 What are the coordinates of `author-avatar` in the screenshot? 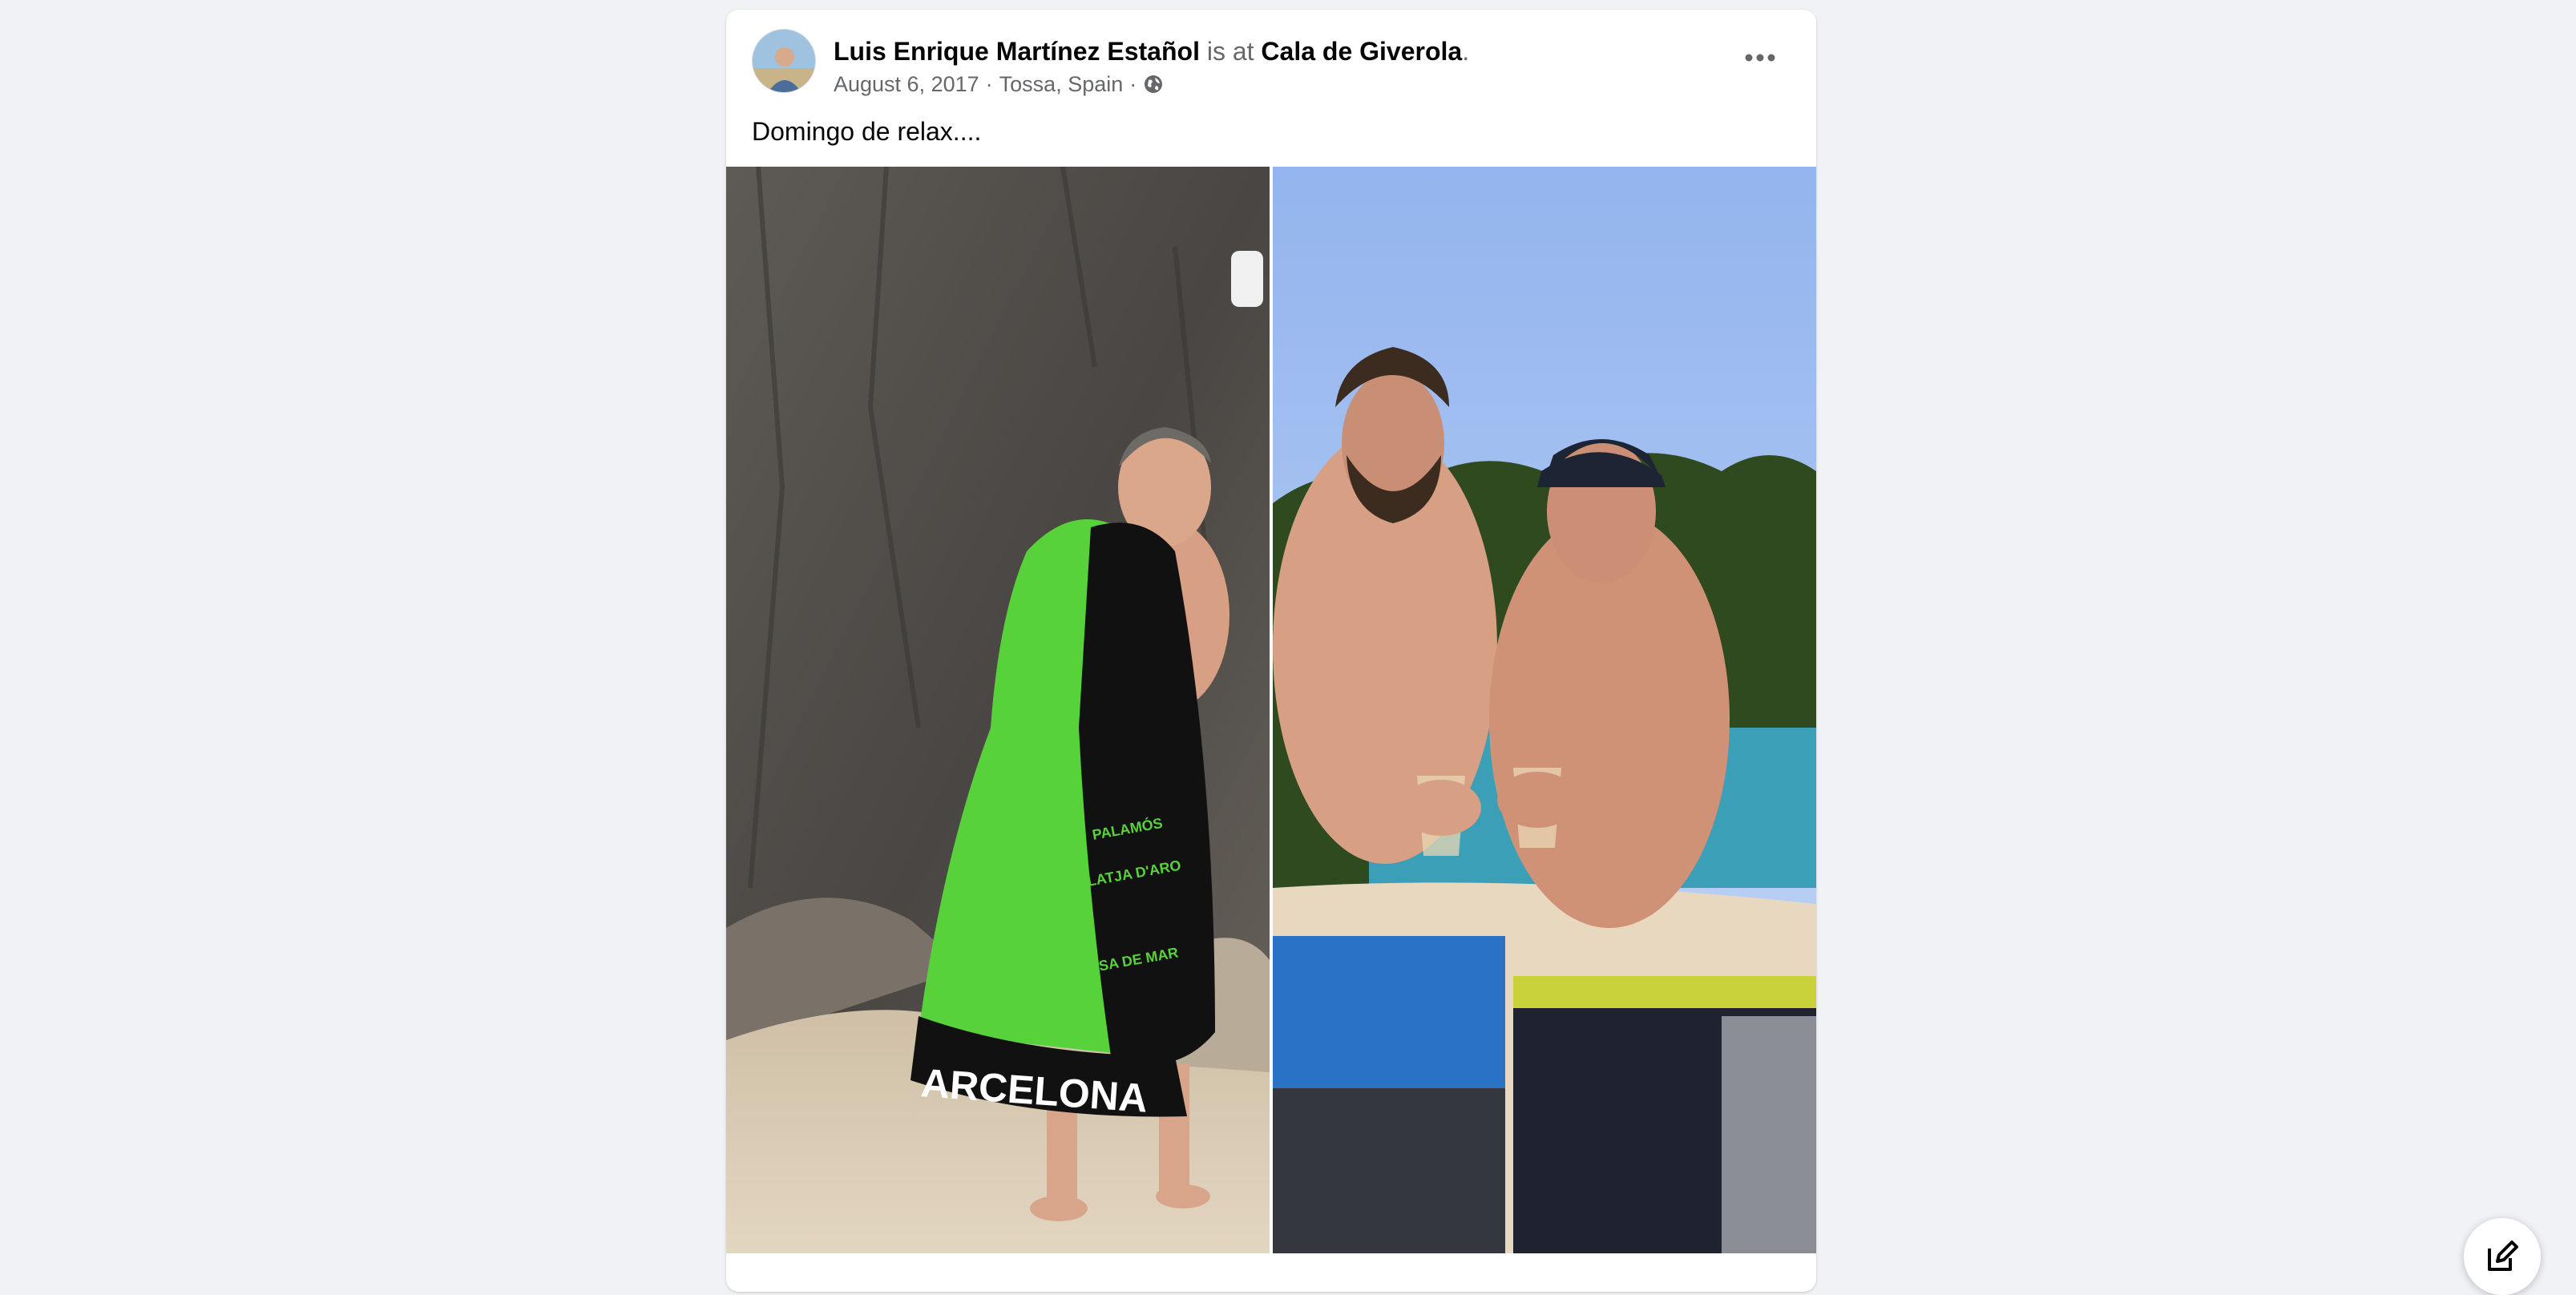 It's located at (784, 61).